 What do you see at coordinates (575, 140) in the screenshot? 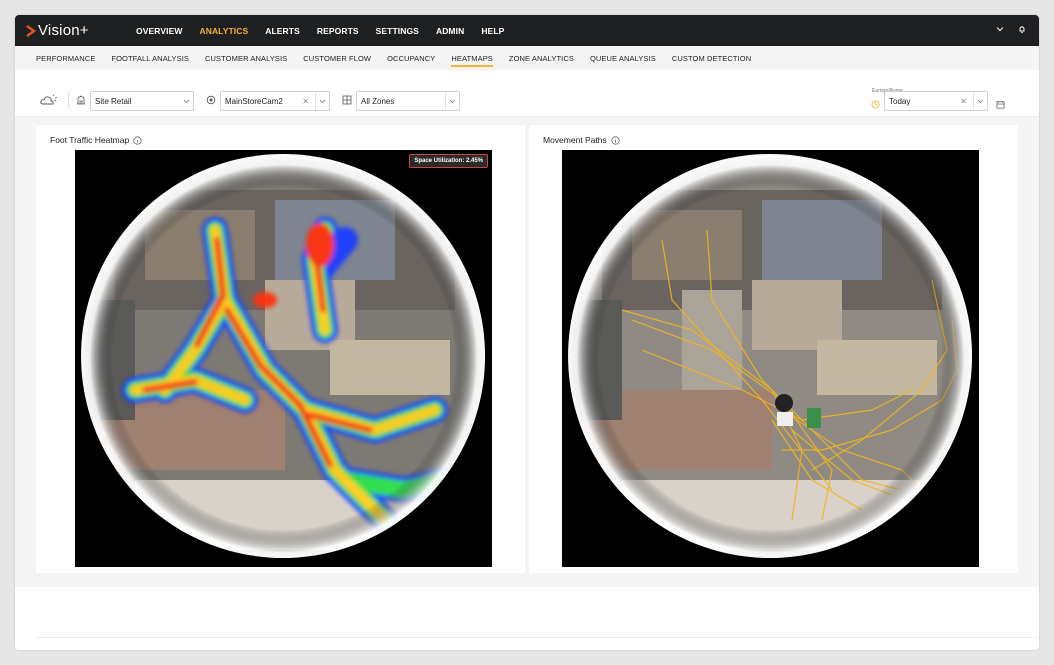
I see `movement-paths-title-text: Movement Paths` at bounding box center [575, 140].